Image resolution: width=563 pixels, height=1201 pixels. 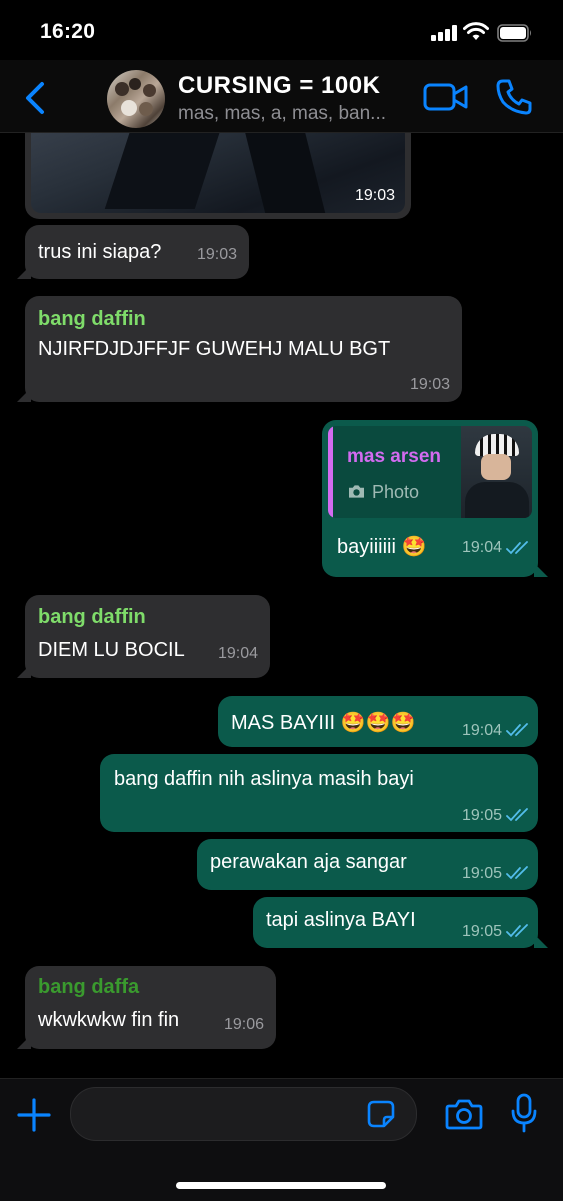 I want to click on message-text: bayiiiiii 🤩, so click(x=382, y=547).